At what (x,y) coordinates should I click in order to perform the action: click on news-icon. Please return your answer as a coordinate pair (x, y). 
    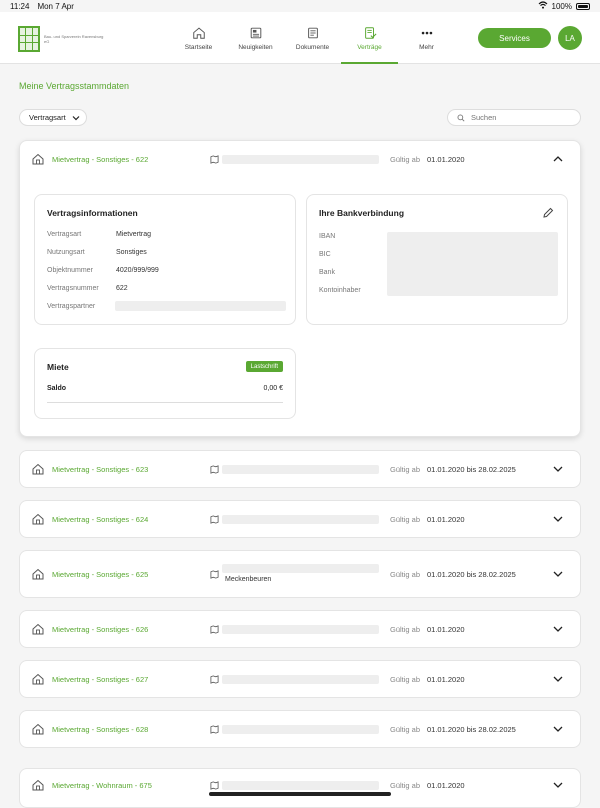
    Looking at the image, I should click on (255, 32).